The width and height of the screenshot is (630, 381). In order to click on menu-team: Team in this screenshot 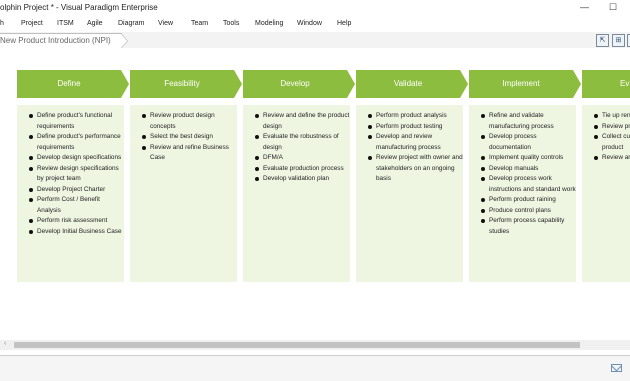, I will do `click(199, 23)`.